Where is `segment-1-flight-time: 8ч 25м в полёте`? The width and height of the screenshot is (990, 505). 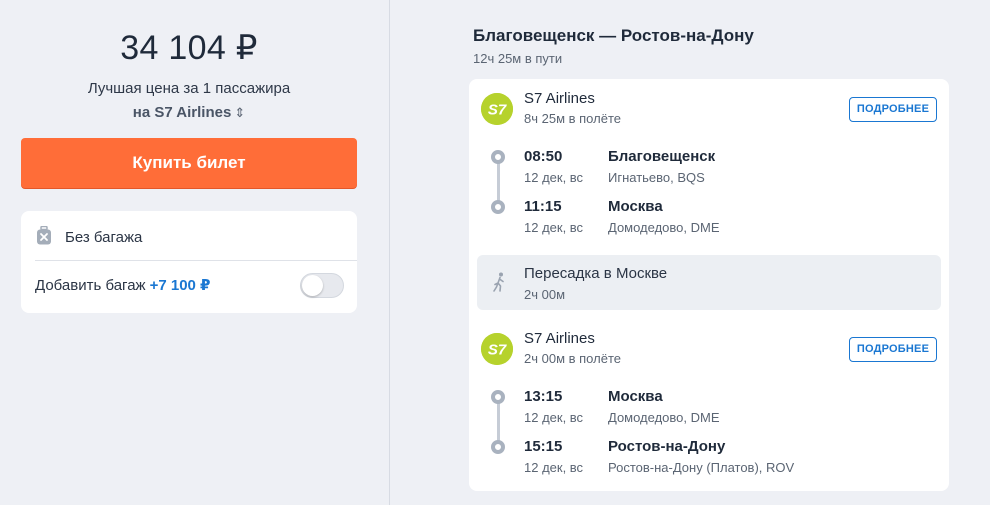 segment-1-flight-time: 8ч 25м в полёте is located at coordinates (572, 118).